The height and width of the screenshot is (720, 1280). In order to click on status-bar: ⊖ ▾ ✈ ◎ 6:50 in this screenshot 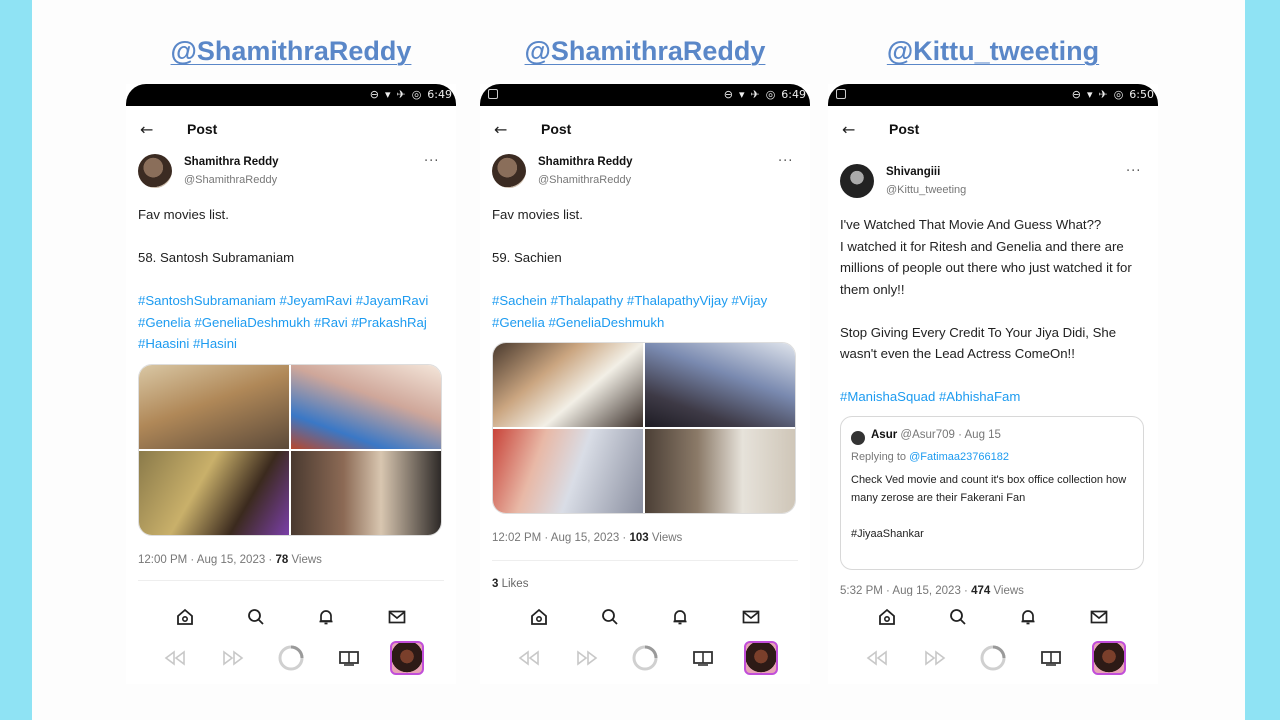, I will do `click(993, 95)`.